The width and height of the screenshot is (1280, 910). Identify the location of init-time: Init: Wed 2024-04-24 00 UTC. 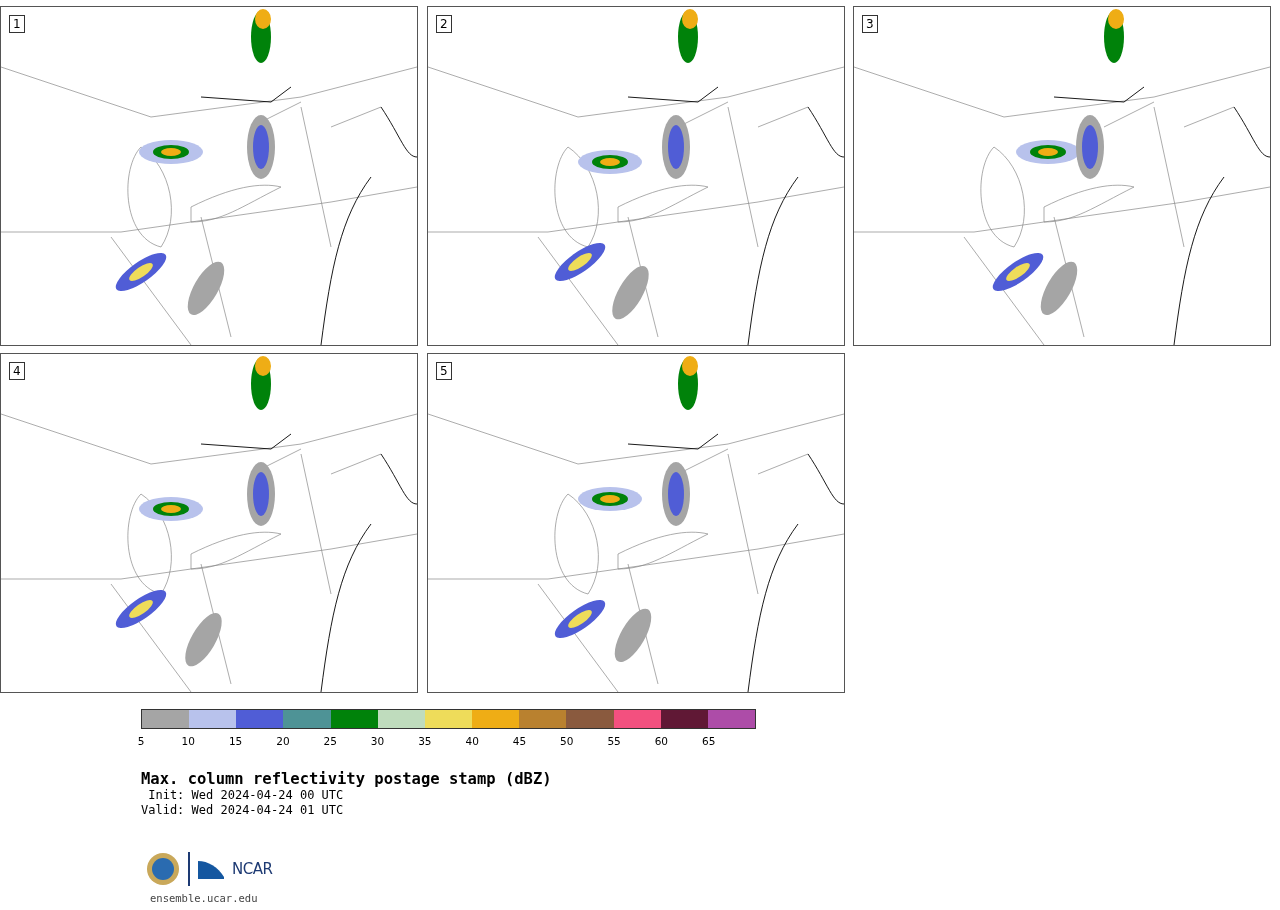
(246, 795).